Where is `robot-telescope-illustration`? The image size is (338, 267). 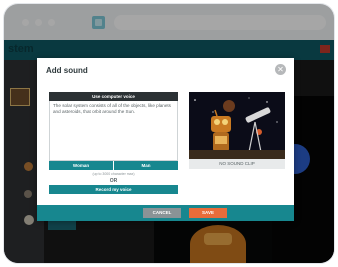 robot-telescope-illustration is located at coordinates (237, 125).